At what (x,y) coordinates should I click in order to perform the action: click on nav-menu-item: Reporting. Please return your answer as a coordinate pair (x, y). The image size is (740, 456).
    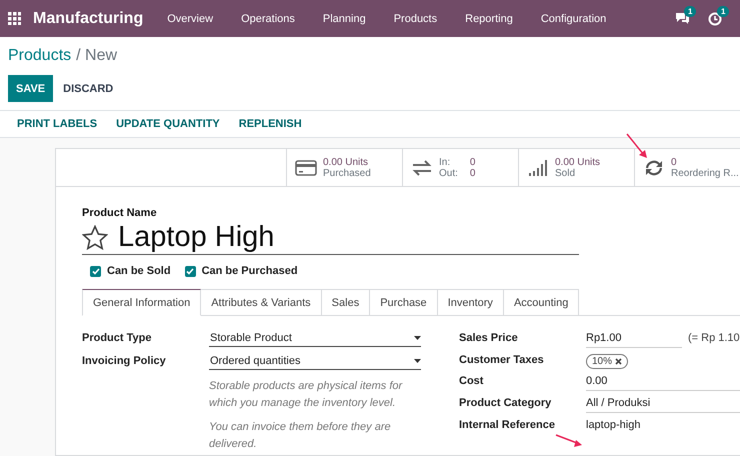
    Looking at the image, I should click on (489, 18).